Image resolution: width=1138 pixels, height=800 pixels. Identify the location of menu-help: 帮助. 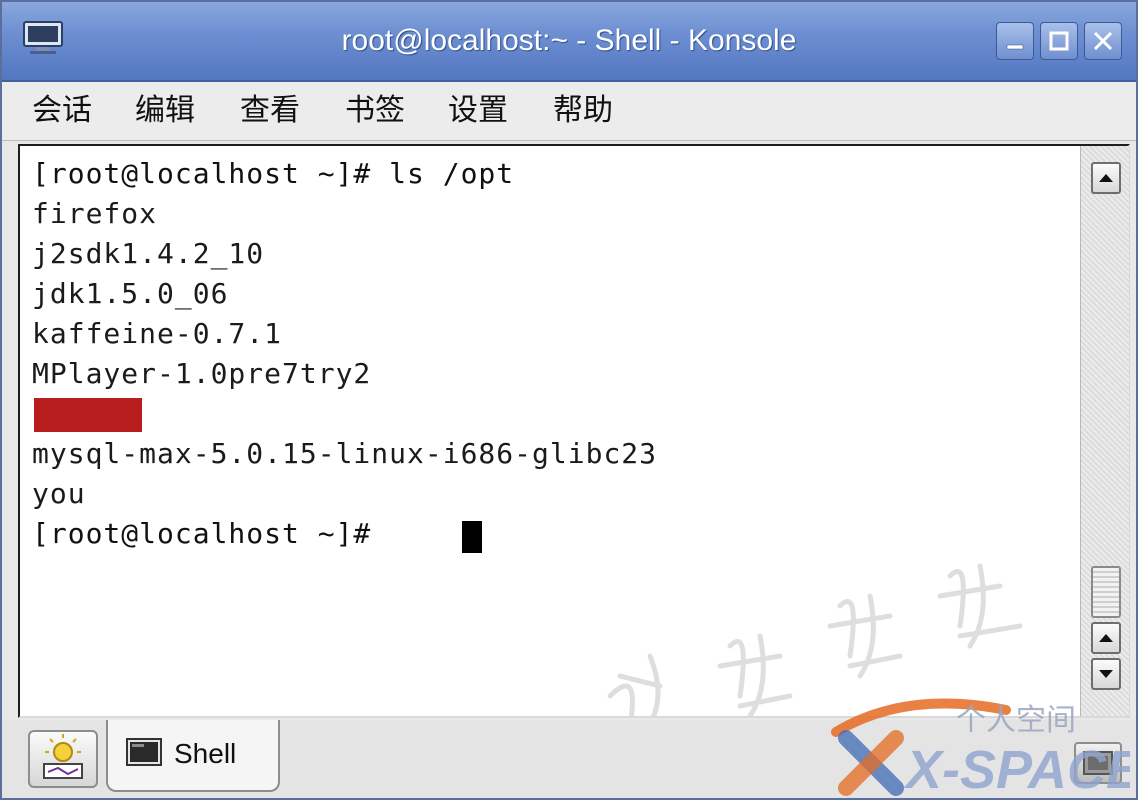
(583, 111).